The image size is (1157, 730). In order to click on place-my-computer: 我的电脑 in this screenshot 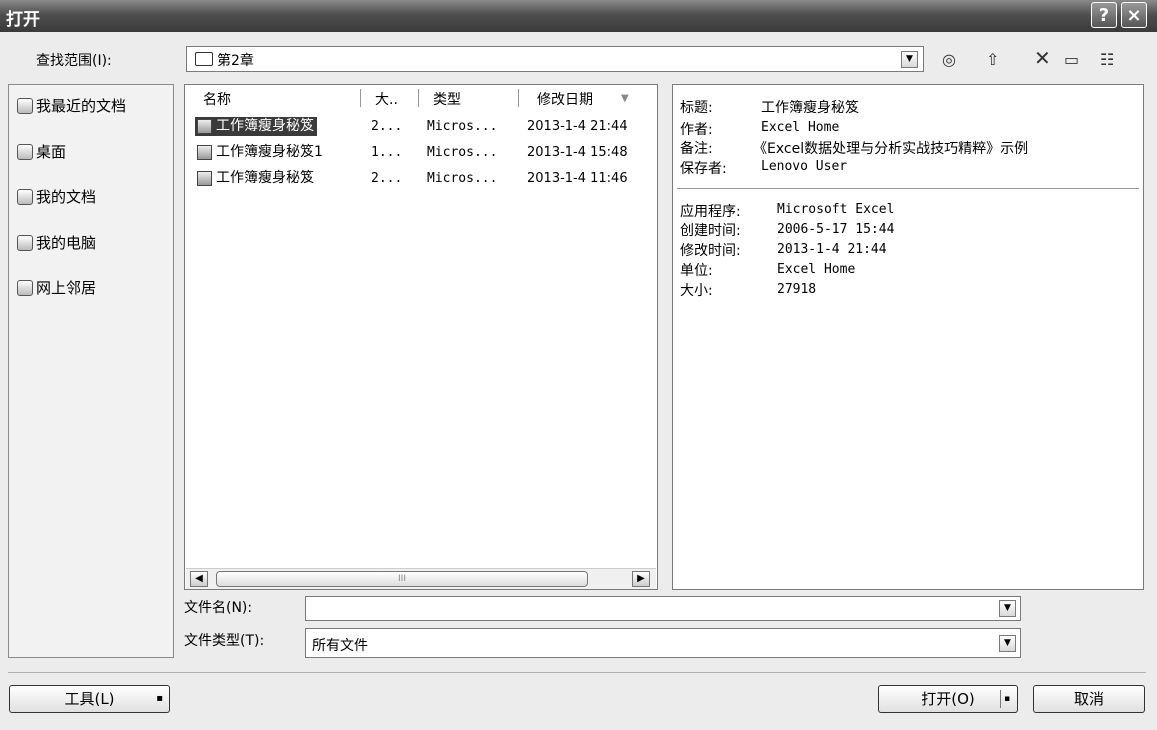, I will do `click(56, 242)`.